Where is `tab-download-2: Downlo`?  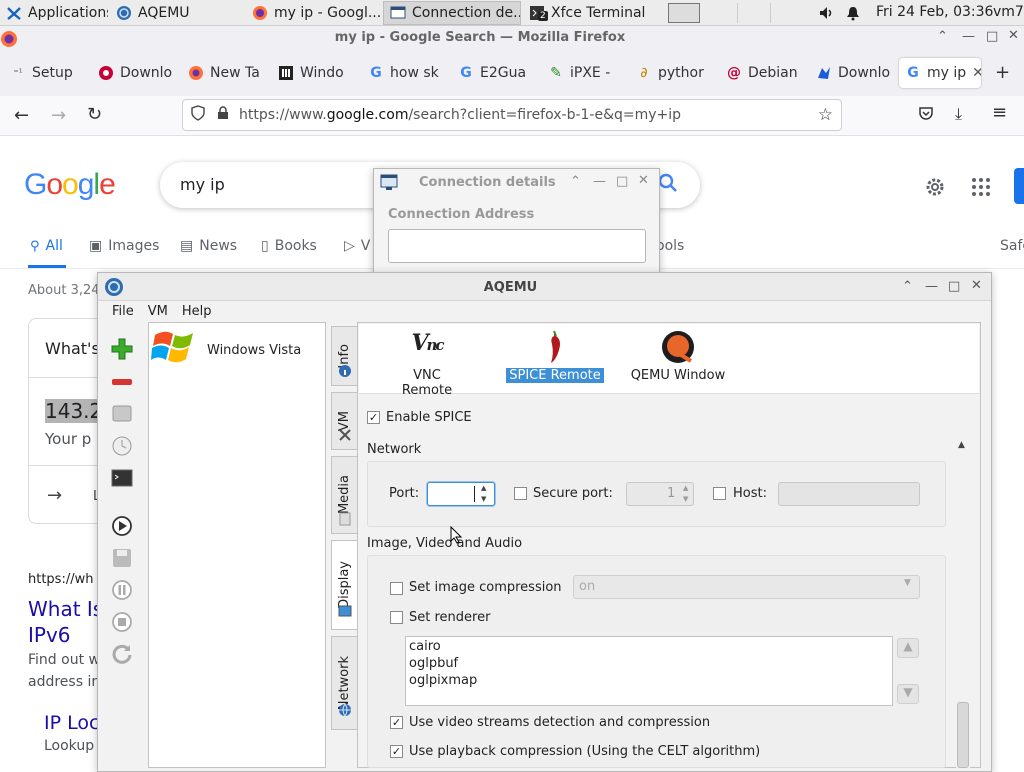
tab-download-2: Downlo is located at coordinates (852, 73).